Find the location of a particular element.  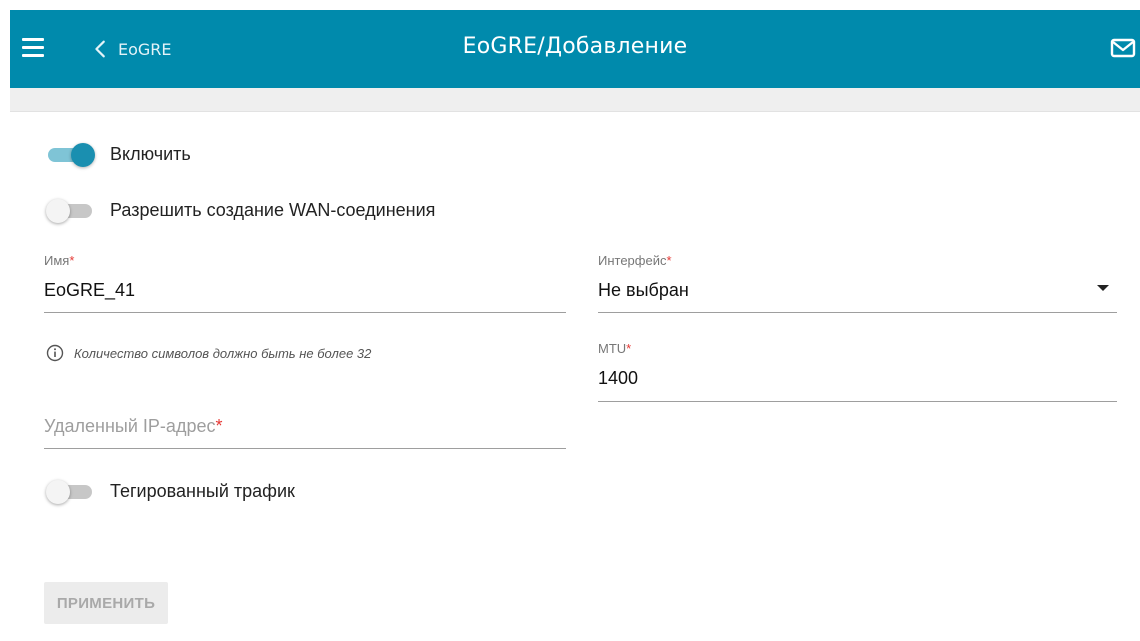

enable-label: Включить is located at coordinates (150, 153).